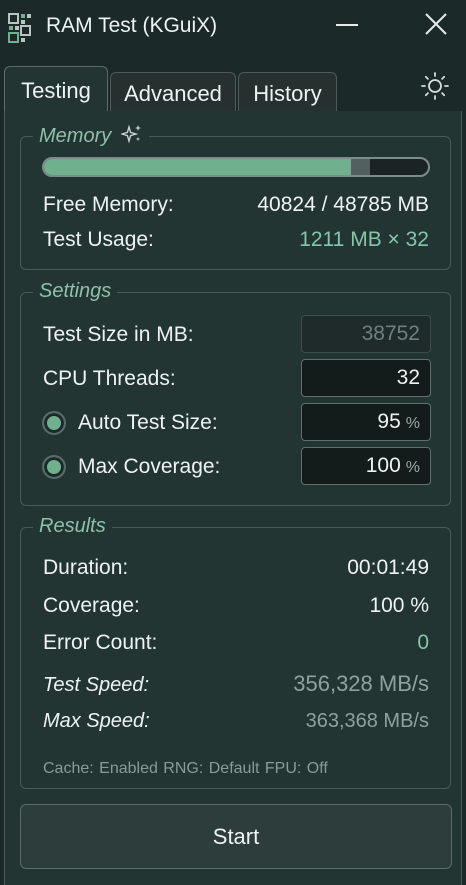  I want to click on auto-test-size-label: Auto Test Size:, so click(148, 422).